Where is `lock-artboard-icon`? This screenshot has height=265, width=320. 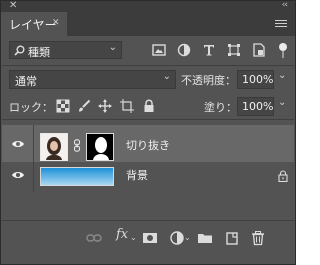
lock-artboard-icon is located at coordinates (127, 106).